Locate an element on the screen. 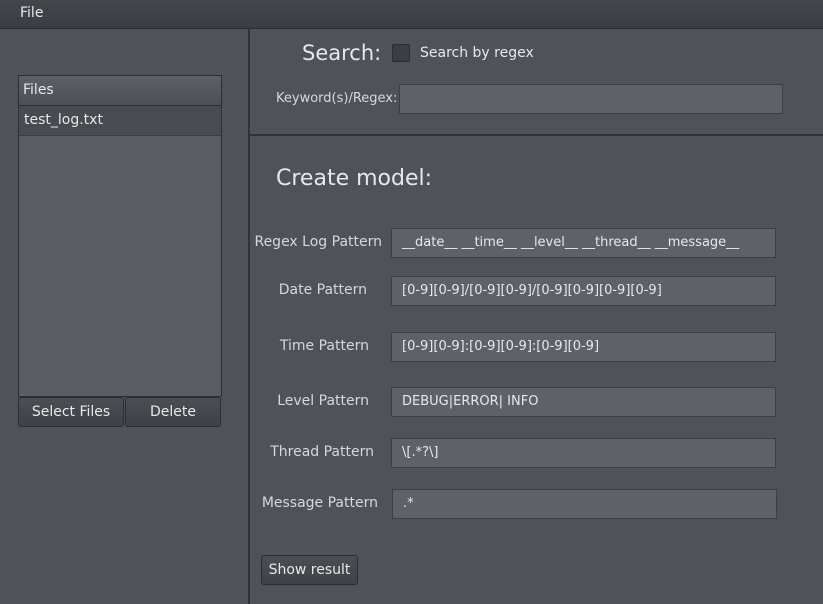  message-pattern-field: .* is located at coordinates (584, 504).